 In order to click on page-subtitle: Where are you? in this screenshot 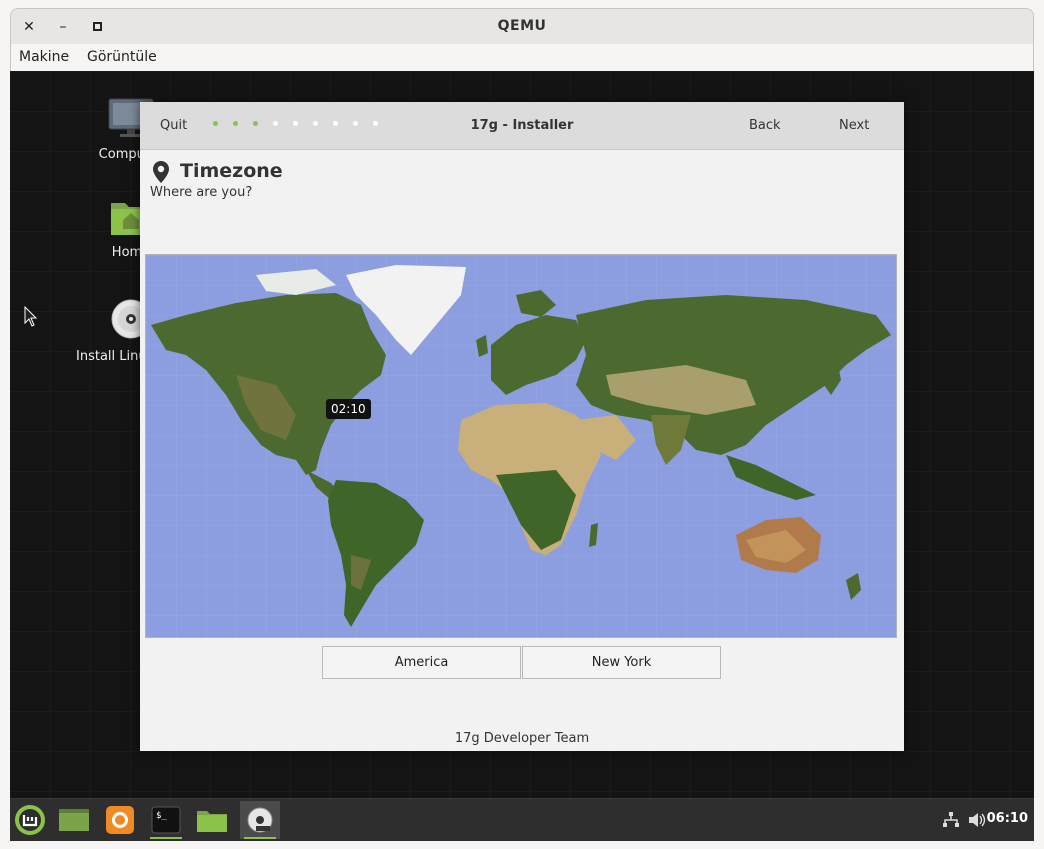, I will do `click(201, 192)`.